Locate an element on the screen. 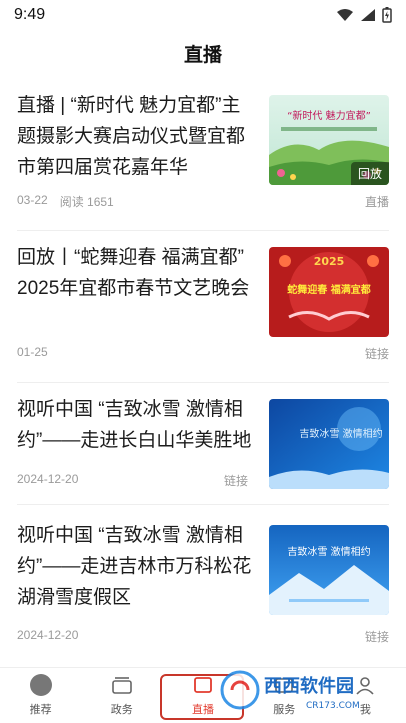 The image size is (406, 723). thumb-year-text: 2025 is located at coordinates (329, 261).